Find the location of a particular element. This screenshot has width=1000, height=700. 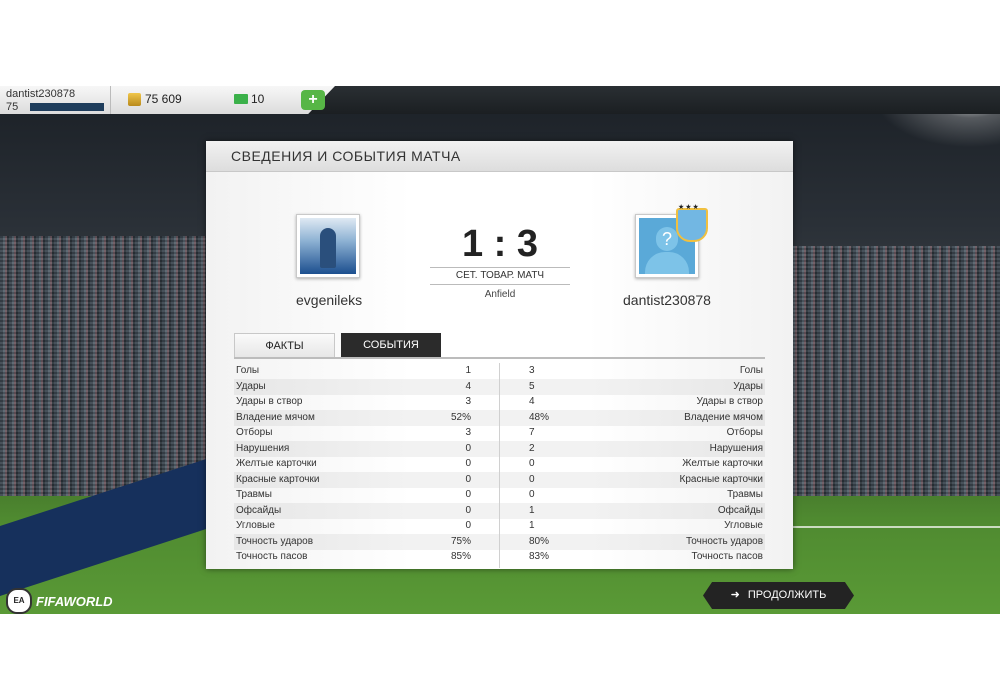

coins-balance: 75 609 is located at coordinates (155, 99).